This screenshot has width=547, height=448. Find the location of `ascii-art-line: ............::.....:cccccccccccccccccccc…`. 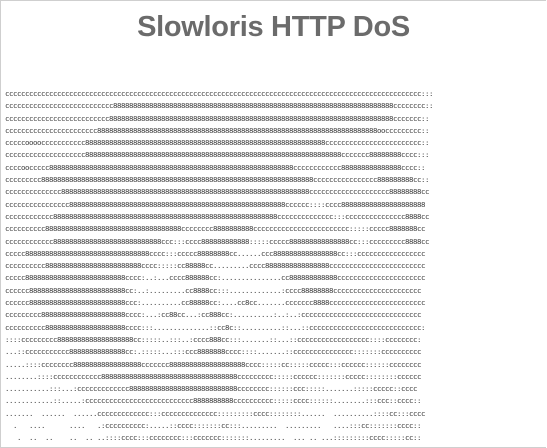

ascii-art-line: ............::.....:cccccccccccccccccccc… is located at coordinates (213, 401).